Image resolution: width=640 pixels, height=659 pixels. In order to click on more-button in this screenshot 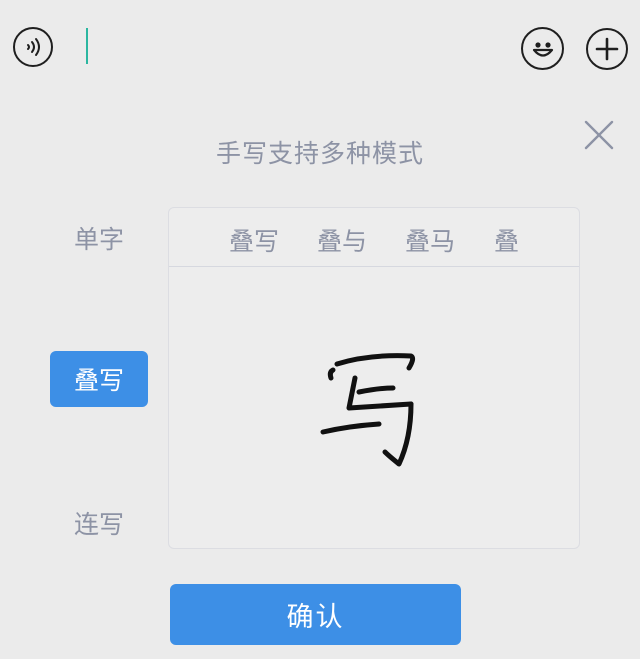, I will do `click(607, 49)`.